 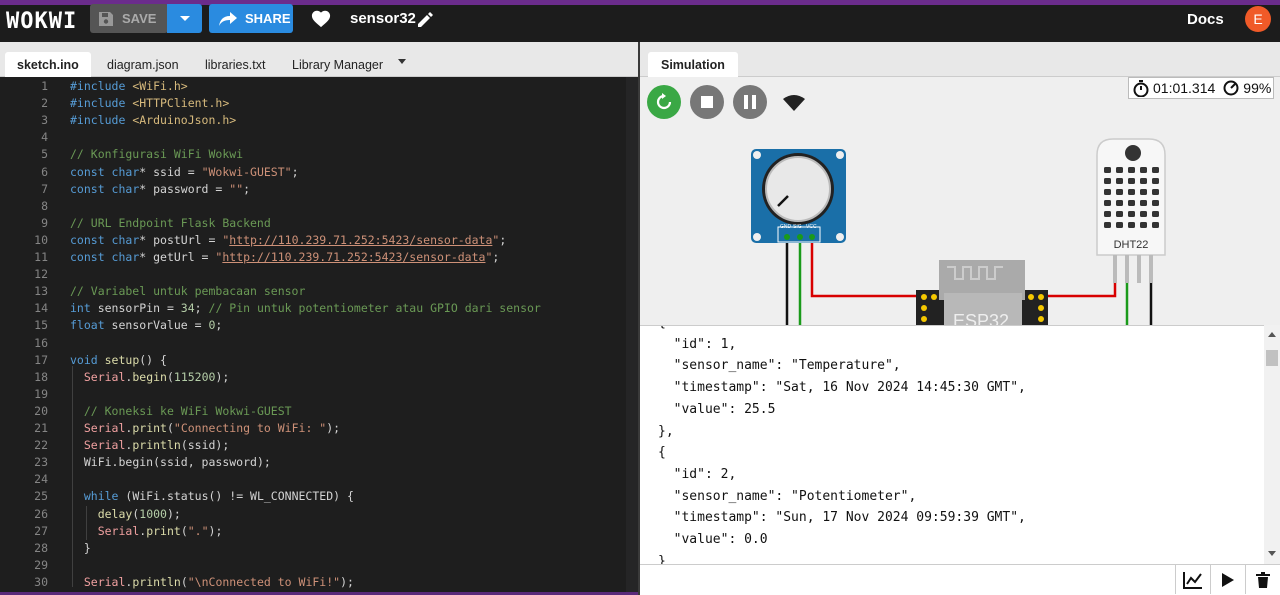 What do you see at coordinates (794, 103) in the screenshot?
I see `wifi-icon` at bounding box center [794, 103].